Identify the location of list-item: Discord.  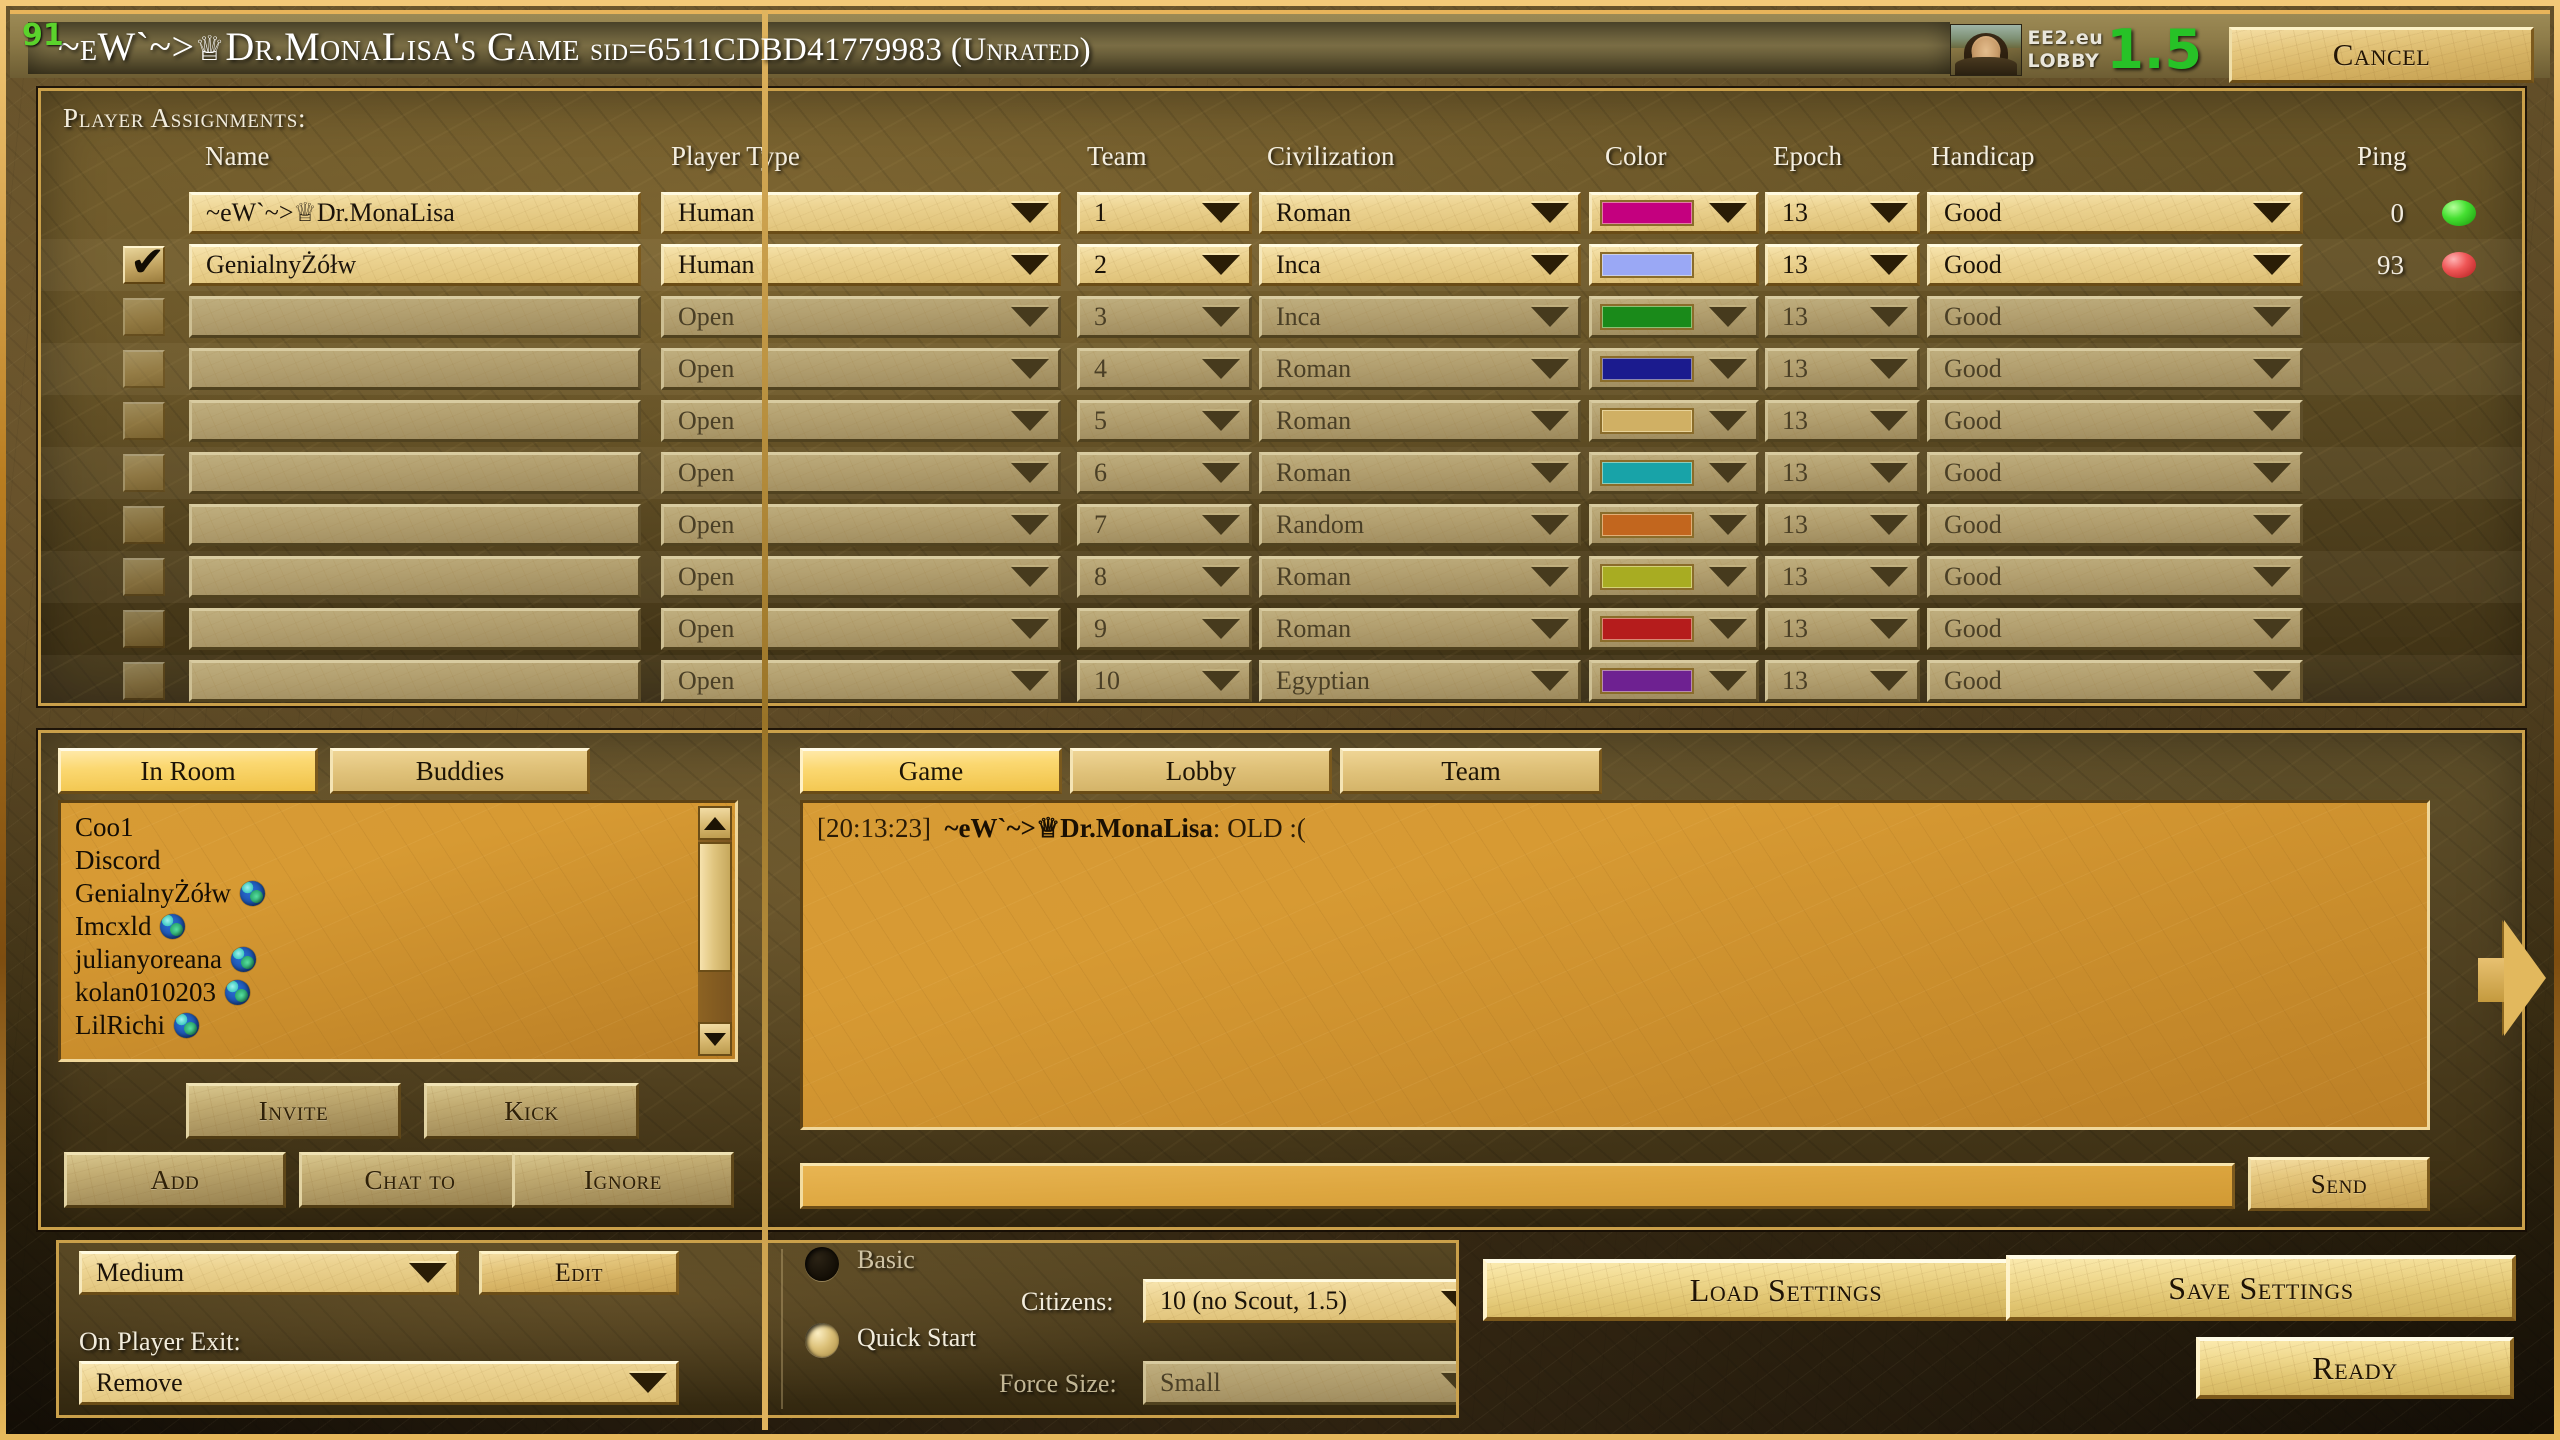
(405, 860).